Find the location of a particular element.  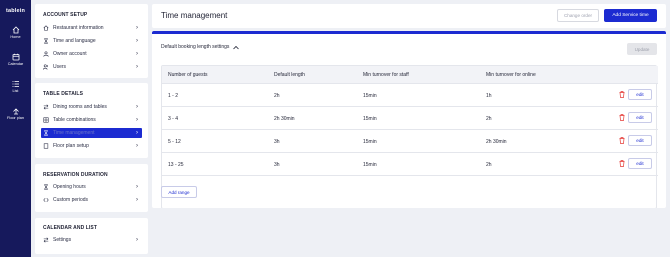

menu-label: Users is located at coordinates (60, 67).